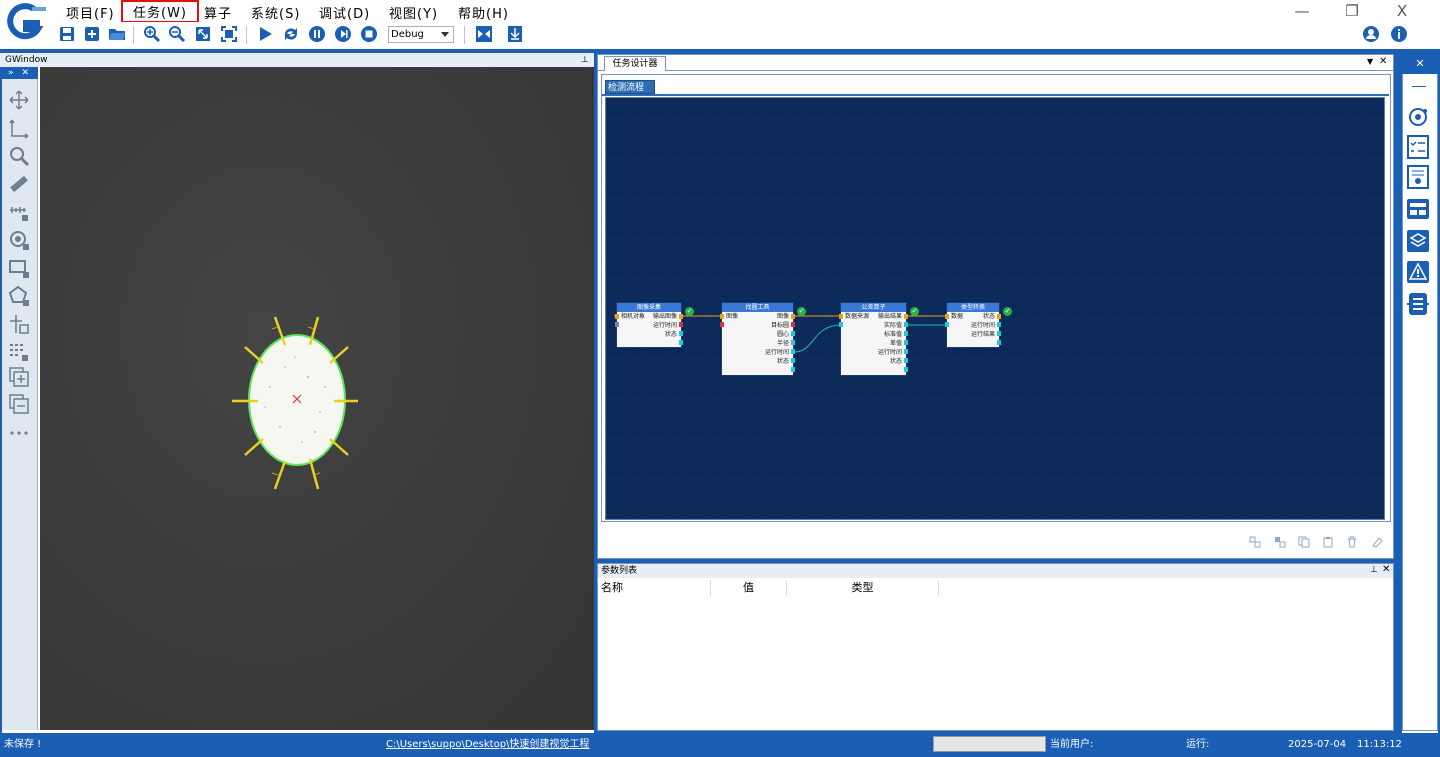 The image size is (1440, 757). What do you see at coordinates (291, 34) in the screenshot?
I see `loop-icon` at bounding box center [291, 34].